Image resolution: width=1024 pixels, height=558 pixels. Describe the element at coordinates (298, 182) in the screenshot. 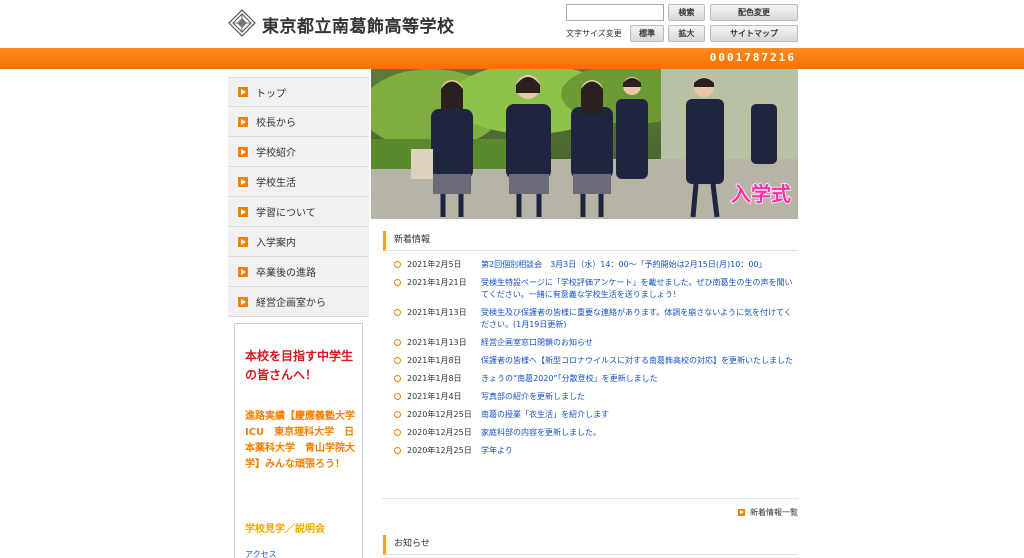

I see `sidebar-item-school-life: 学校生活` at that location.